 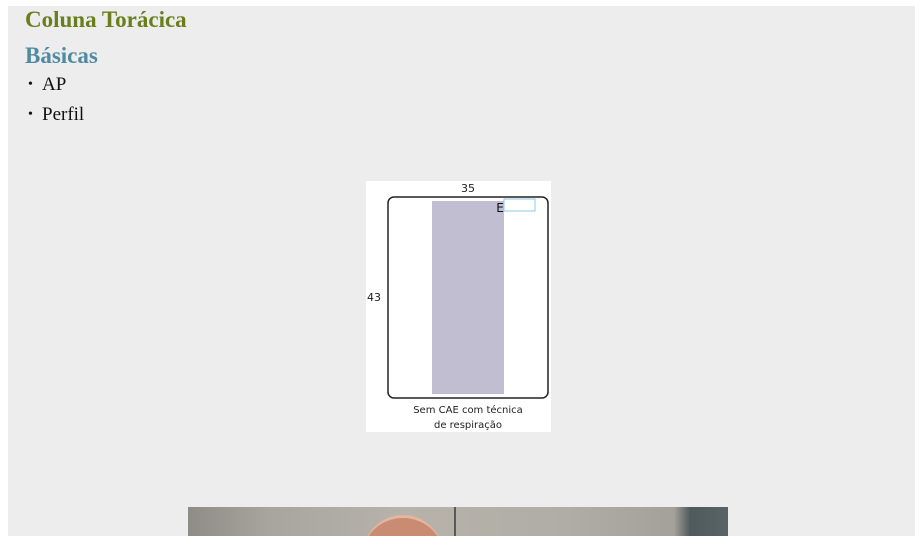 I want to click on list-item-label: AP, so click(x=54, y=84).